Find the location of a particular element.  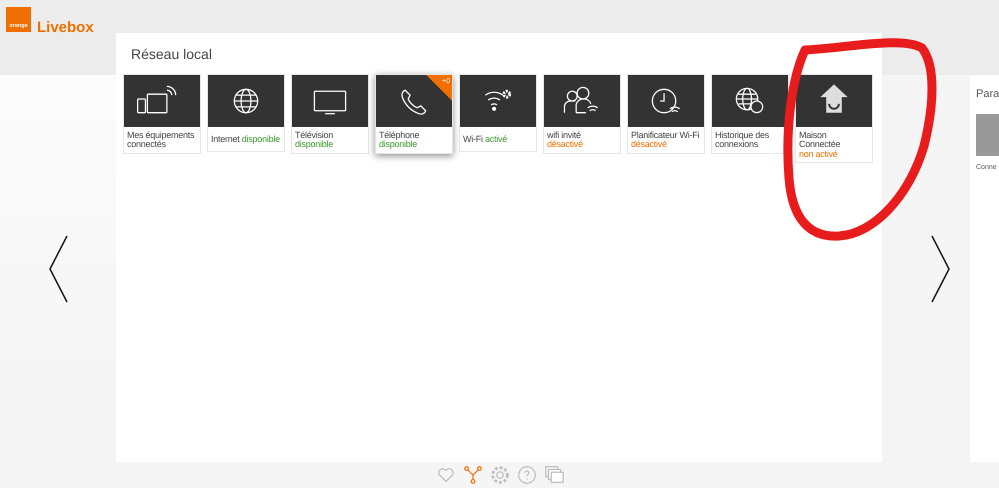

tile-button: Internet disponible is located at coordinates (246, 113).